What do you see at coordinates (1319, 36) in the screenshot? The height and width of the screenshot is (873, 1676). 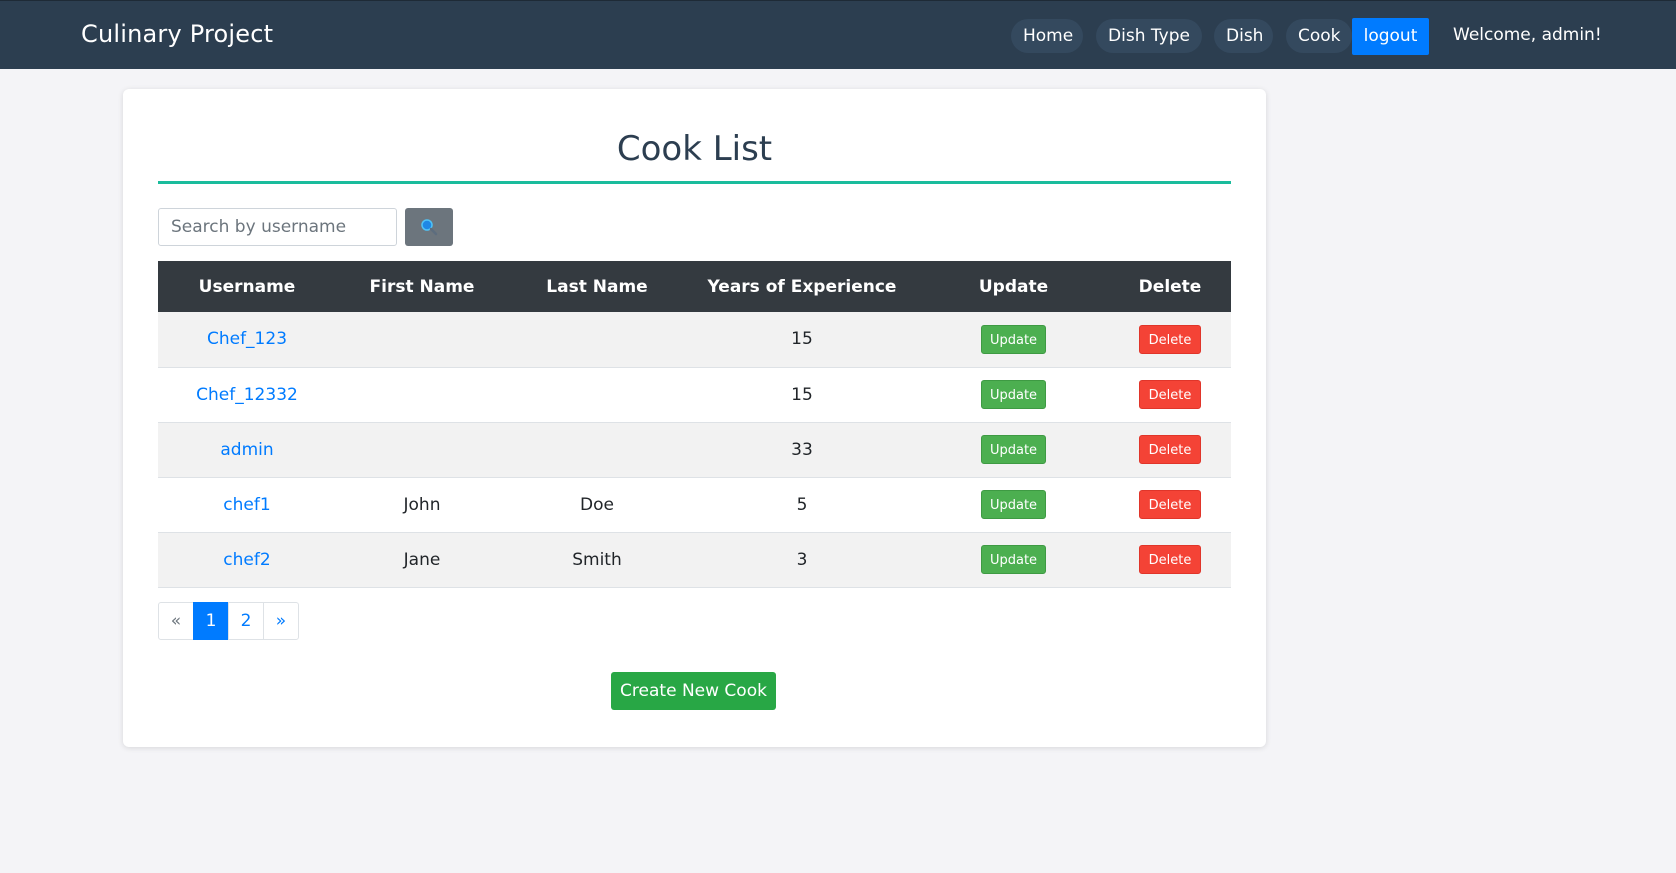 I see `nav-link-cook: Cook` at bounding box center [1319, 36].